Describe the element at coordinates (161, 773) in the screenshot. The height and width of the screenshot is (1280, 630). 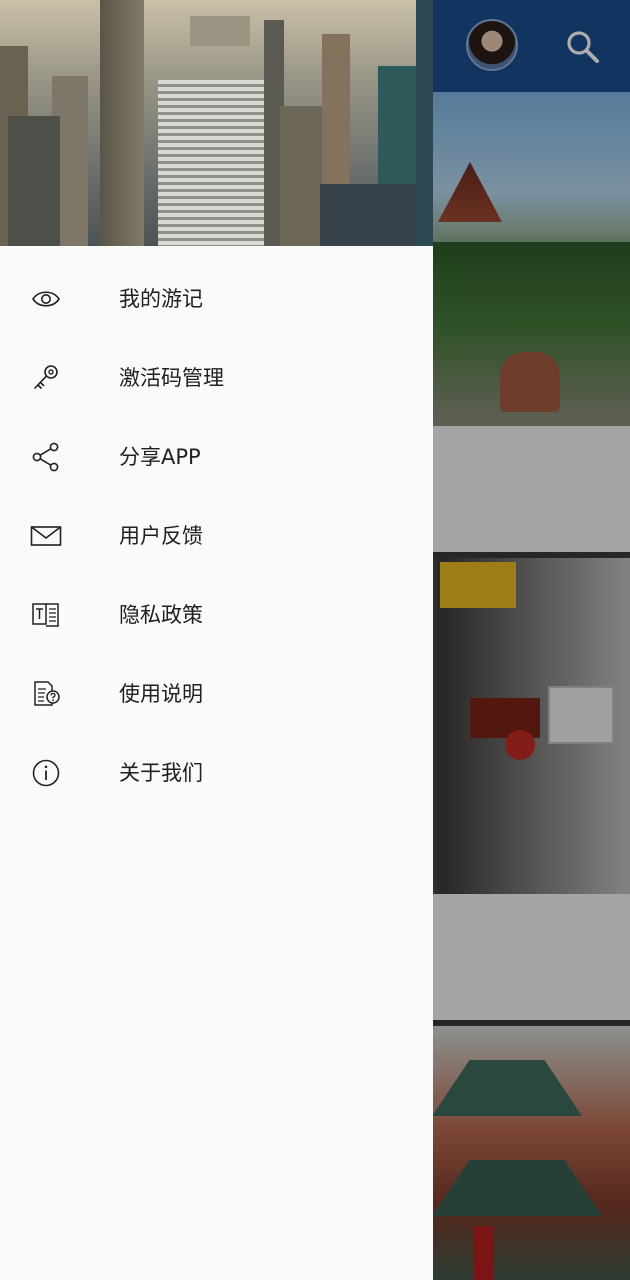
I see `menu-label: 关于我们` at that location.